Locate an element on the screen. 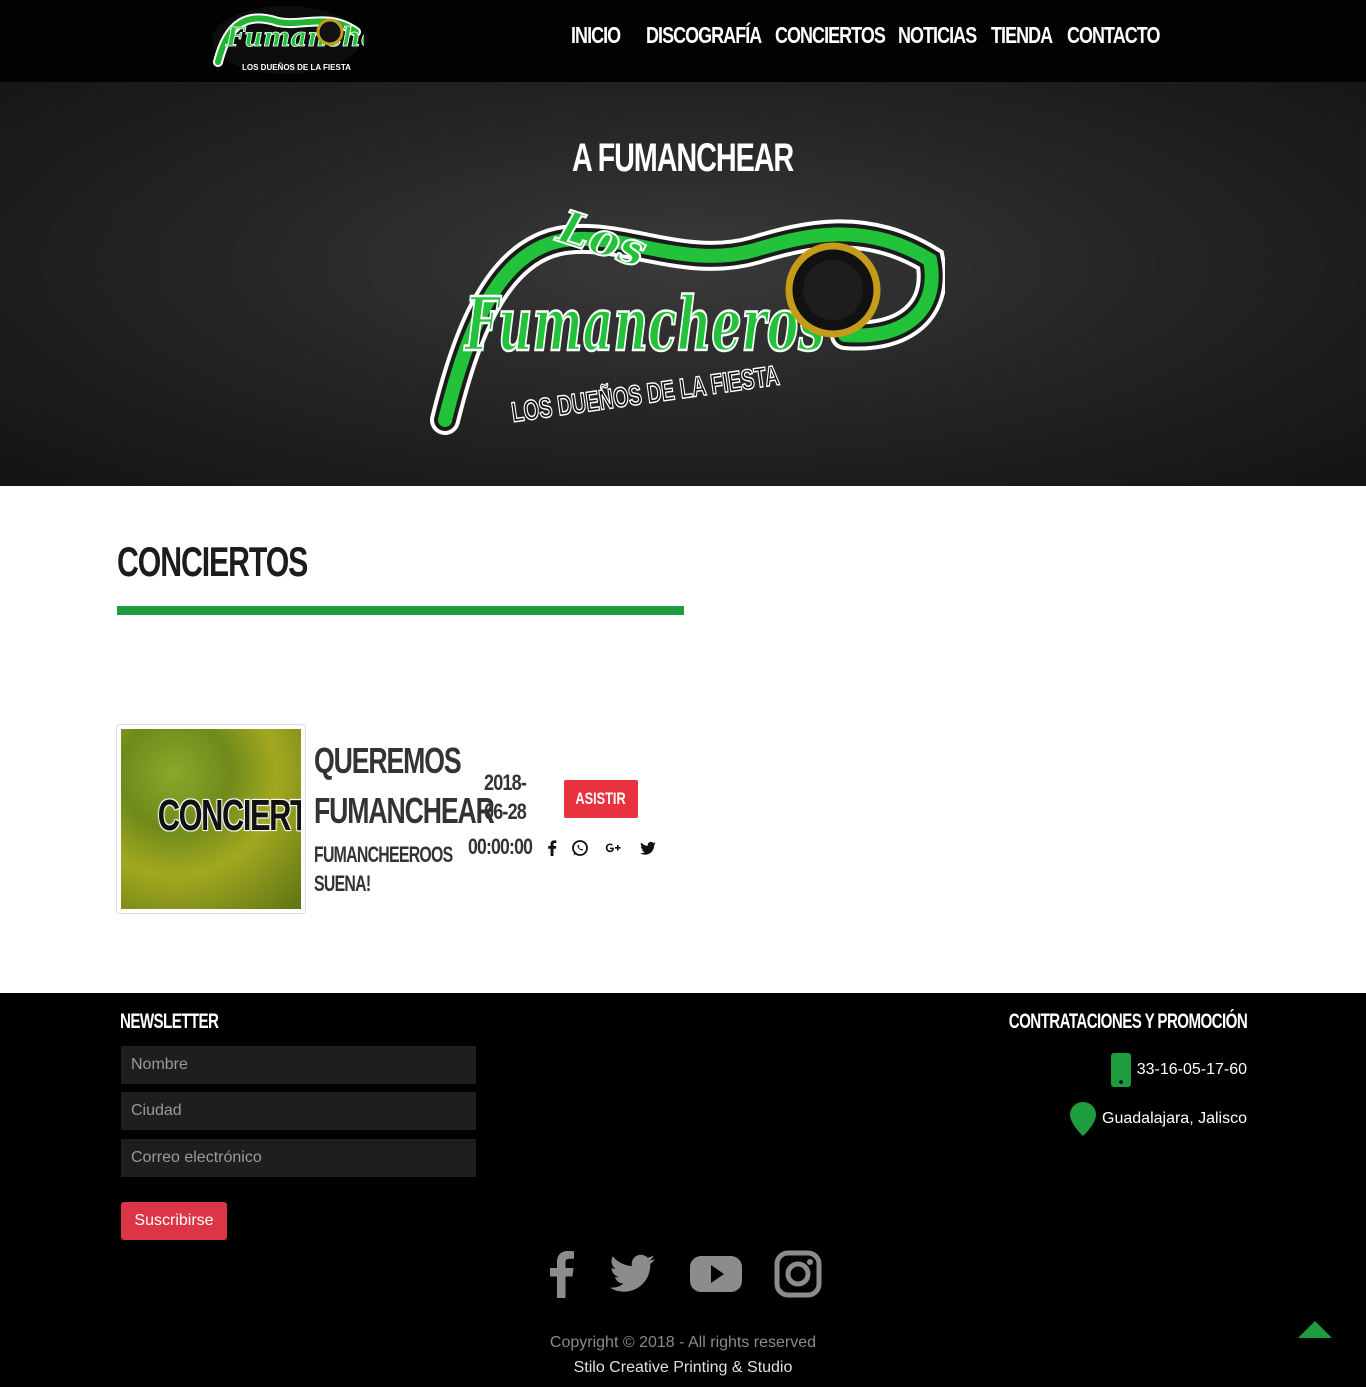 Image resolution: width=1366 pixels, height=1387 pixels. contact-heading: CONTRATACIONES Y PROMOCIÓN is located at coordinates (1128, 1021).